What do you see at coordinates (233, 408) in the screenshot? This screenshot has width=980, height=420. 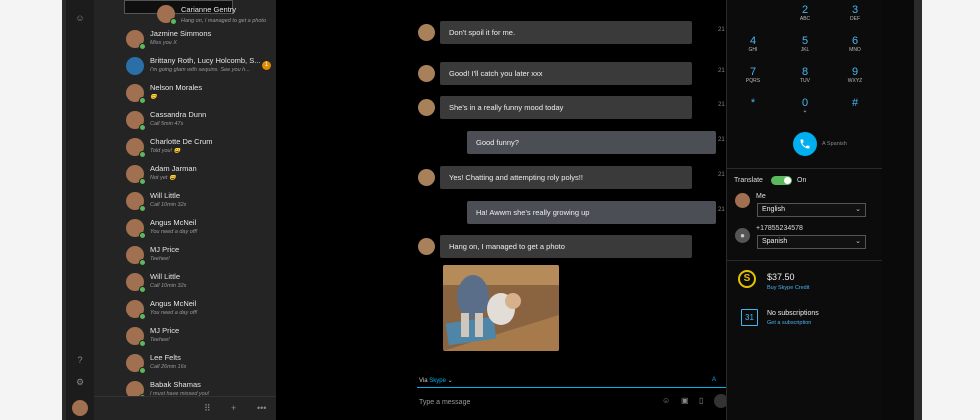 I see `add-icon: +` at bounding box center [233, 408].